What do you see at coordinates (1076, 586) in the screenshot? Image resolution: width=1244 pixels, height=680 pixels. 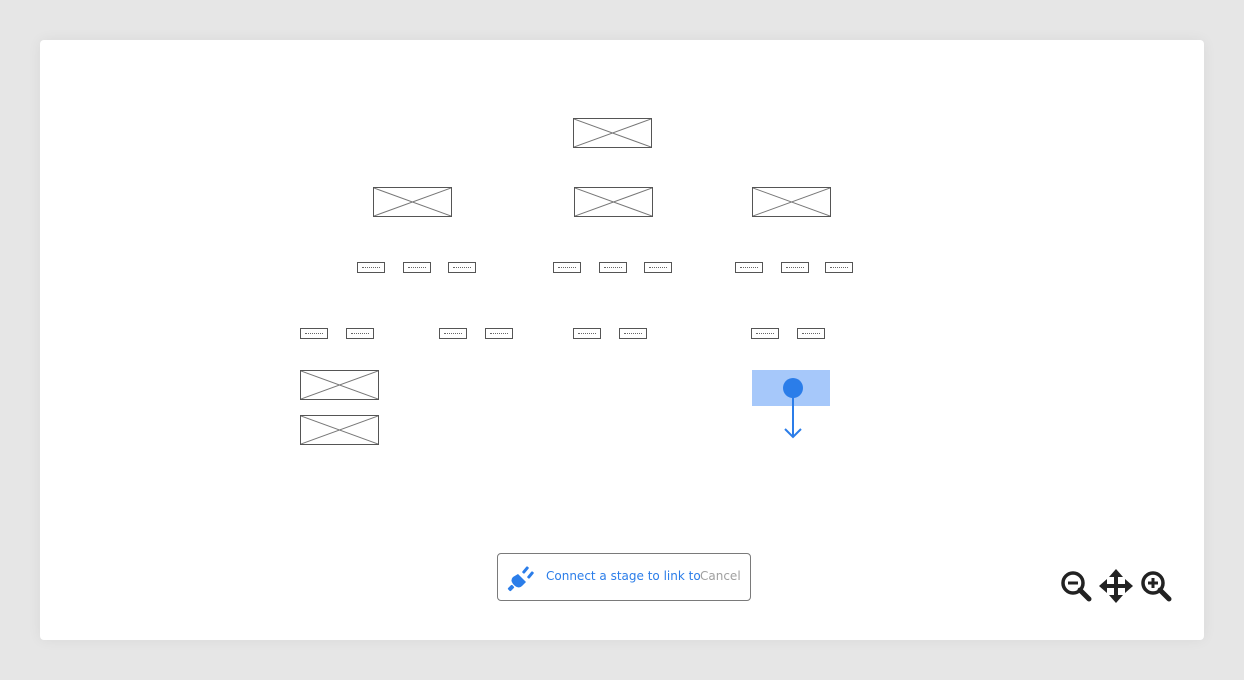 I see `zoom-out-icon` at bounding box center [1076, 586].